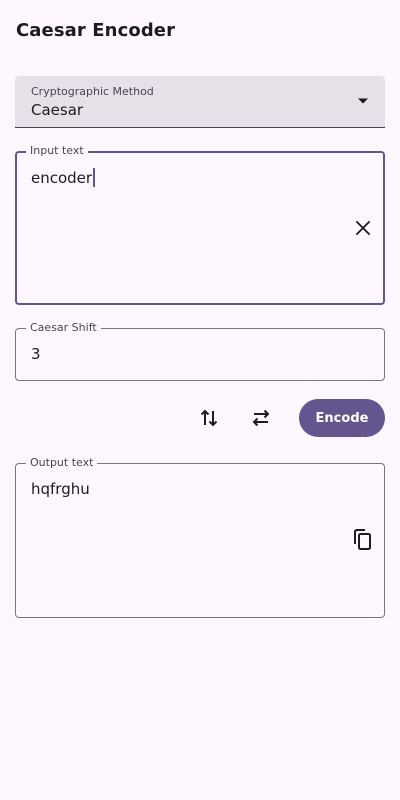 This screenshot has height=800, width=400. Describe the element at coordinates (60, 489) in the screenshot. I see `output-text-value: hqfrghu` at that location.